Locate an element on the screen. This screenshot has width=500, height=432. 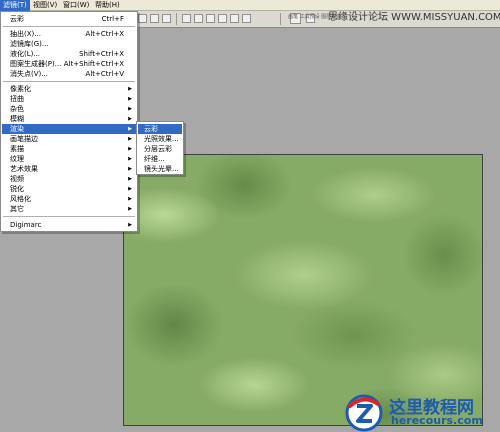
submenu-item-difference-clouds: 分层云彩 is located at coordinates (160, 149).